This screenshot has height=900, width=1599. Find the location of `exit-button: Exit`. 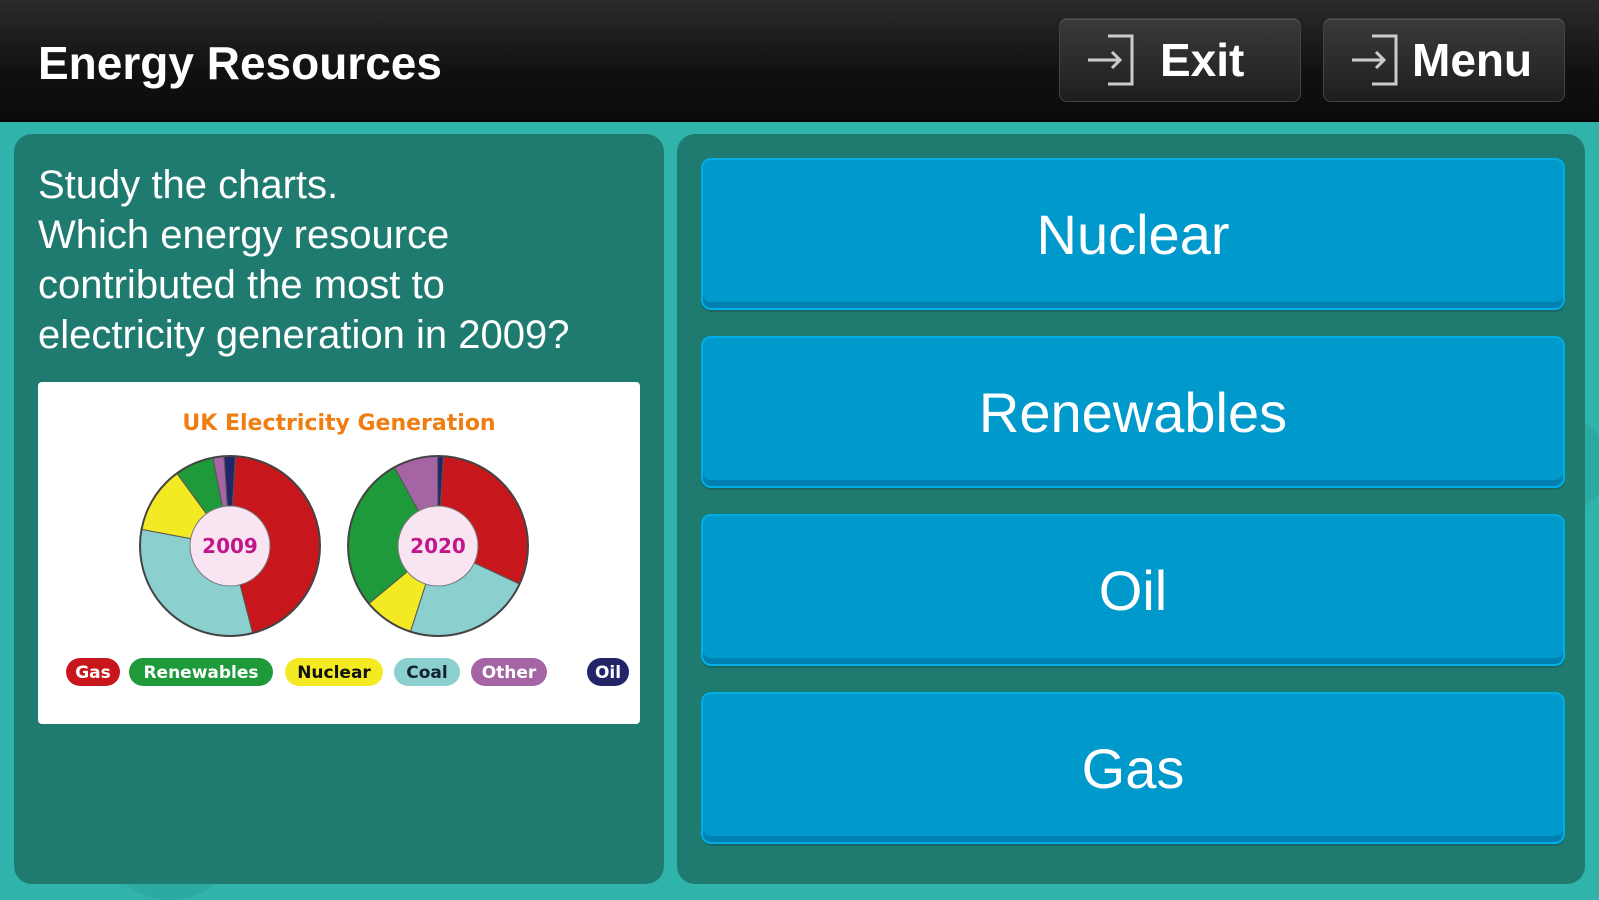

exit-button: Exit is located at coordinates (1180, 60).